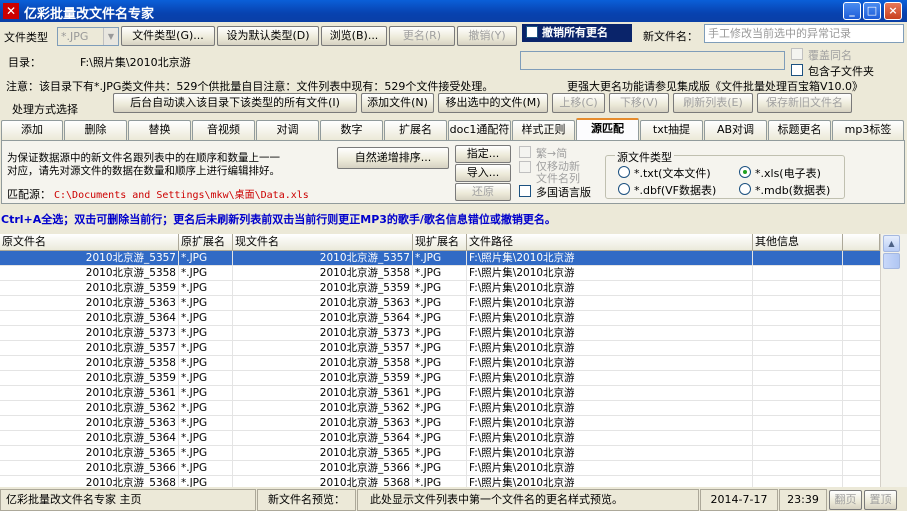  What do you see at coordinates (893, 360) in the screenshot?
I see `vertical-scrollbar: ▲` at bounding box center [893, 360].